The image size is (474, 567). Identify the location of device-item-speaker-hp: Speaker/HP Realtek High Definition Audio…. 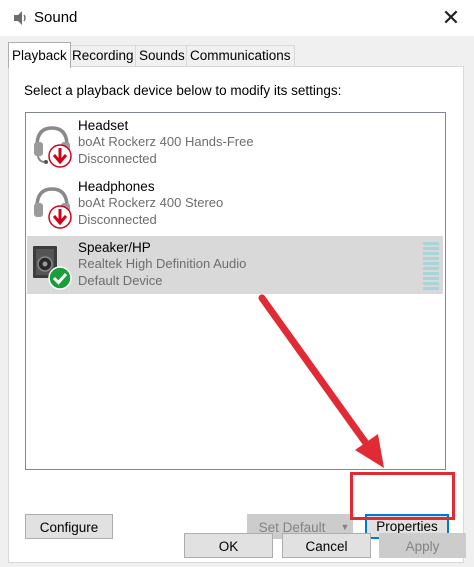
(235, 265).